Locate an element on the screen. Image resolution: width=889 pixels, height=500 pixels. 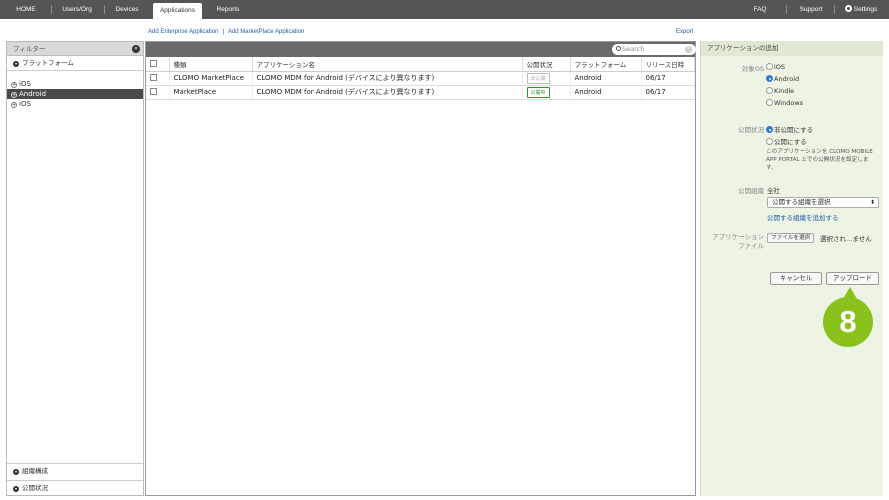
add-enterprise-link: Add Enterprise Application is located at coordinates (183, 32).